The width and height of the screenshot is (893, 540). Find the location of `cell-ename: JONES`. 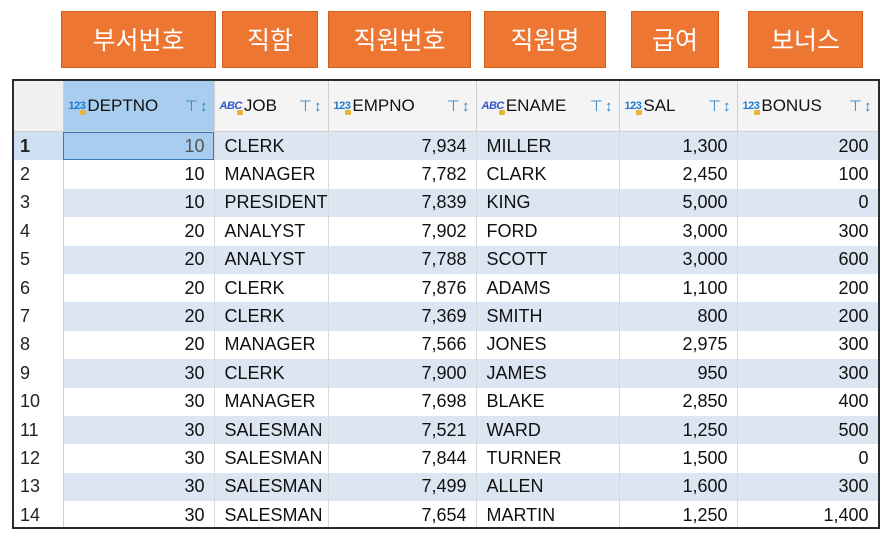

cell-ename: JONES is located at coordinates (548, 345).